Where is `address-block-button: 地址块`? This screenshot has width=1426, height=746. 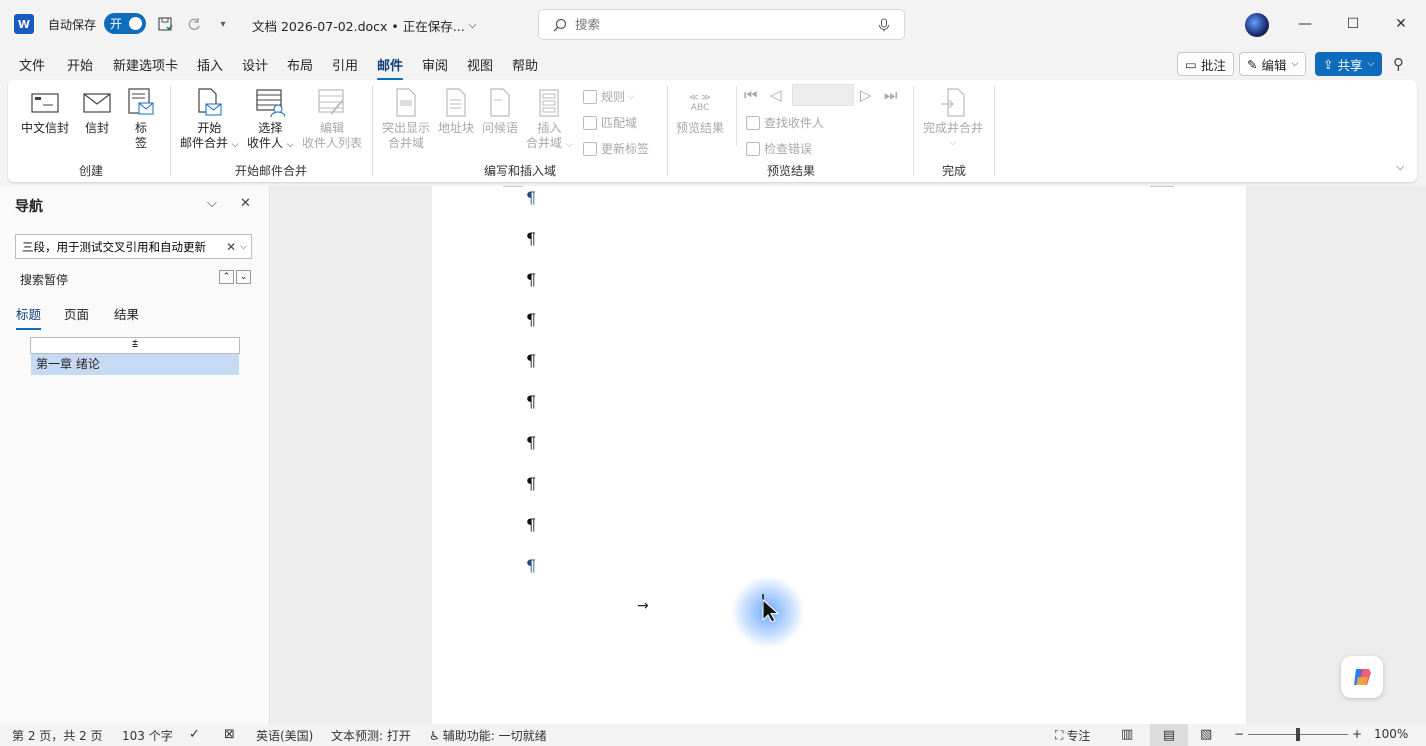
address-block-button: 地址块 is located at coordinates (456, 112).